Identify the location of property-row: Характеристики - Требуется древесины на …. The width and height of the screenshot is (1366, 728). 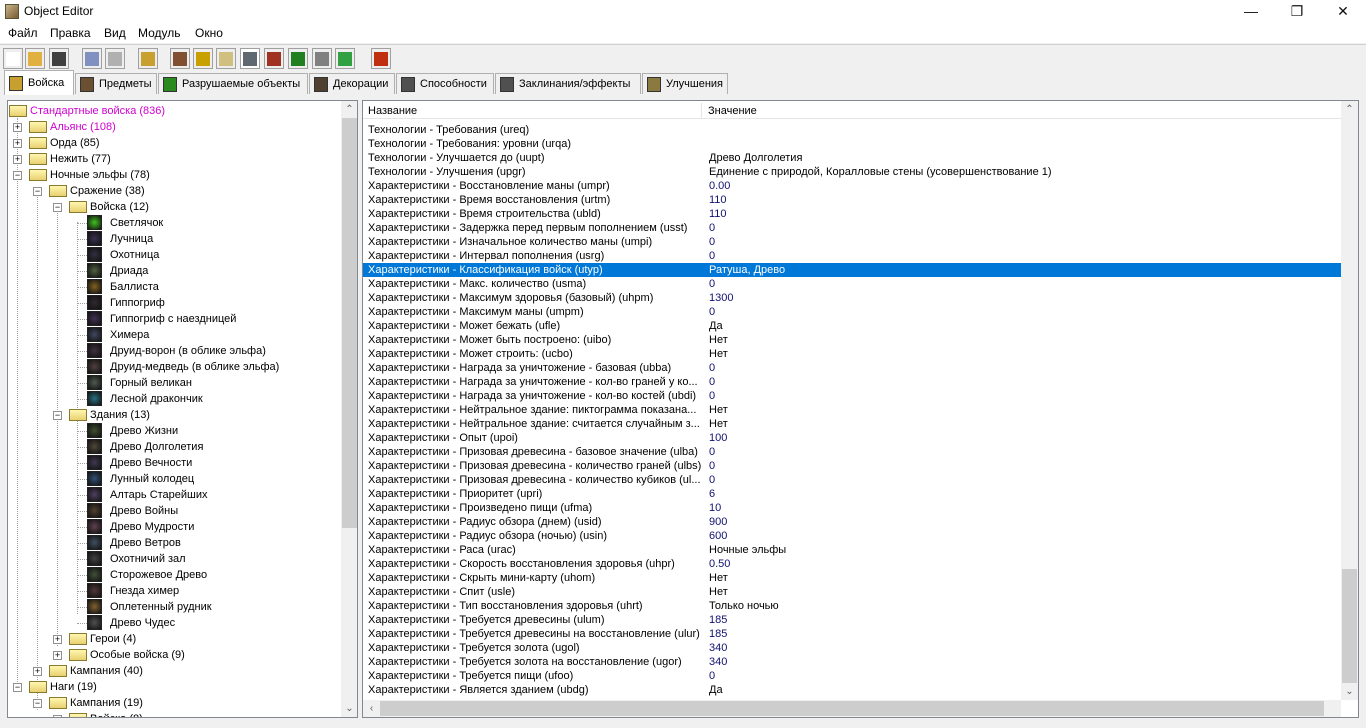
(852, 634).